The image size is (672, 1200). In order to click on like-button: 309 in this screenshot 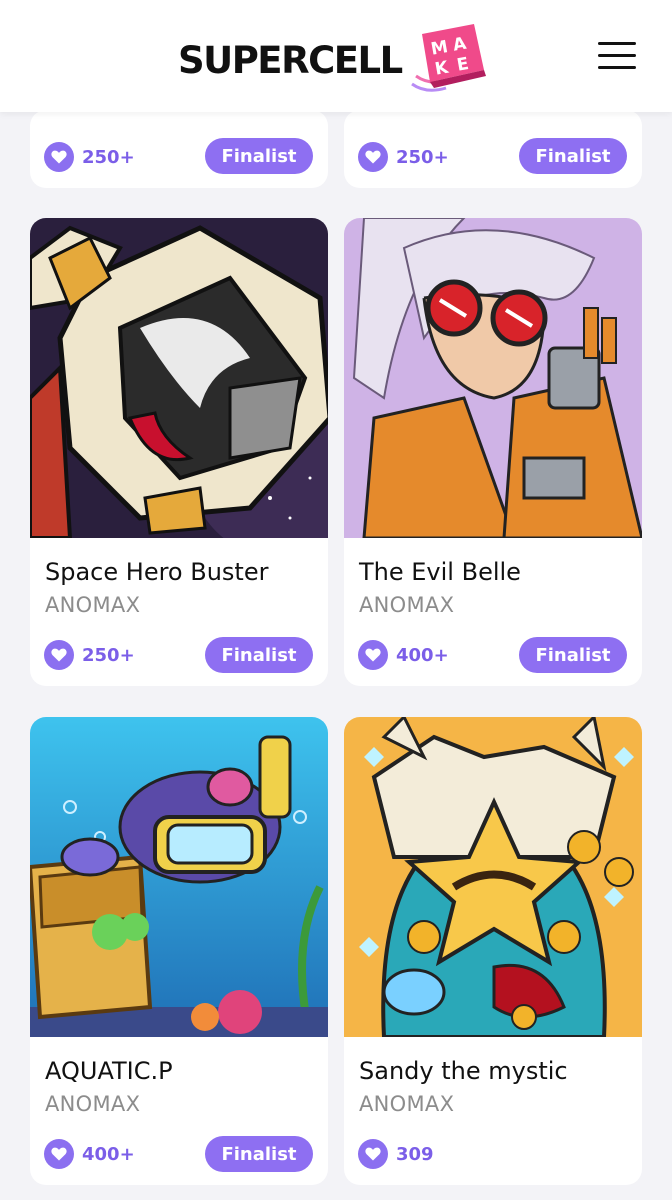, I will do `click(396, 1154)`.